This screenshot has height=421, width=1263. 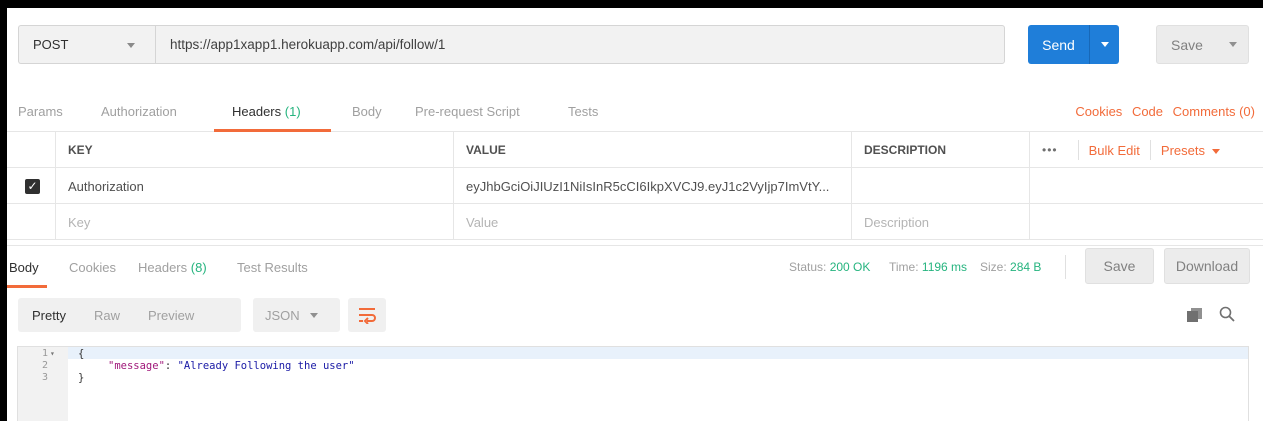 I want to click on wrap-lines-icon, so click(x=367, y=316).